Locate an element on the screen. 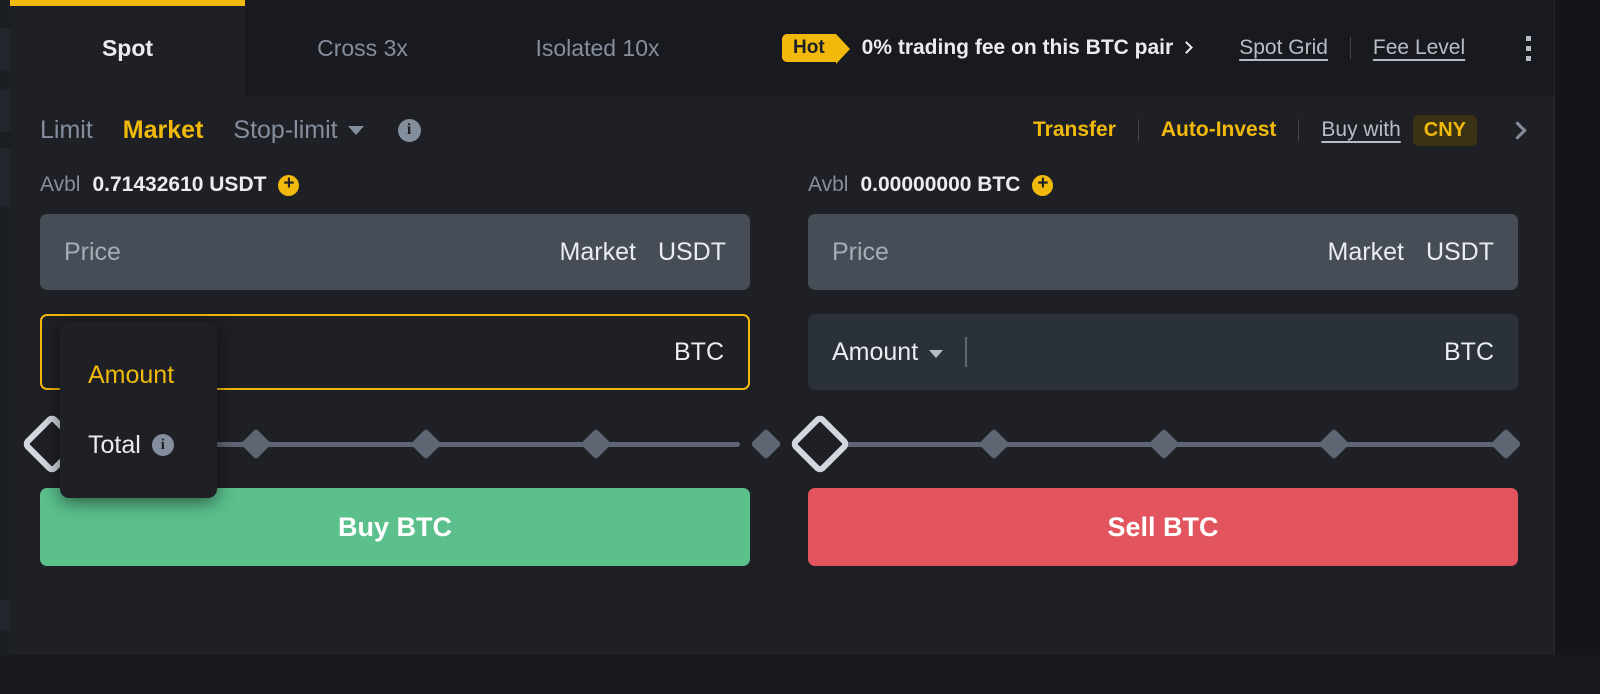 This screenshot has height=694, width=1600. sell-button: Sell BTC is located at coordinates (1163, 527).